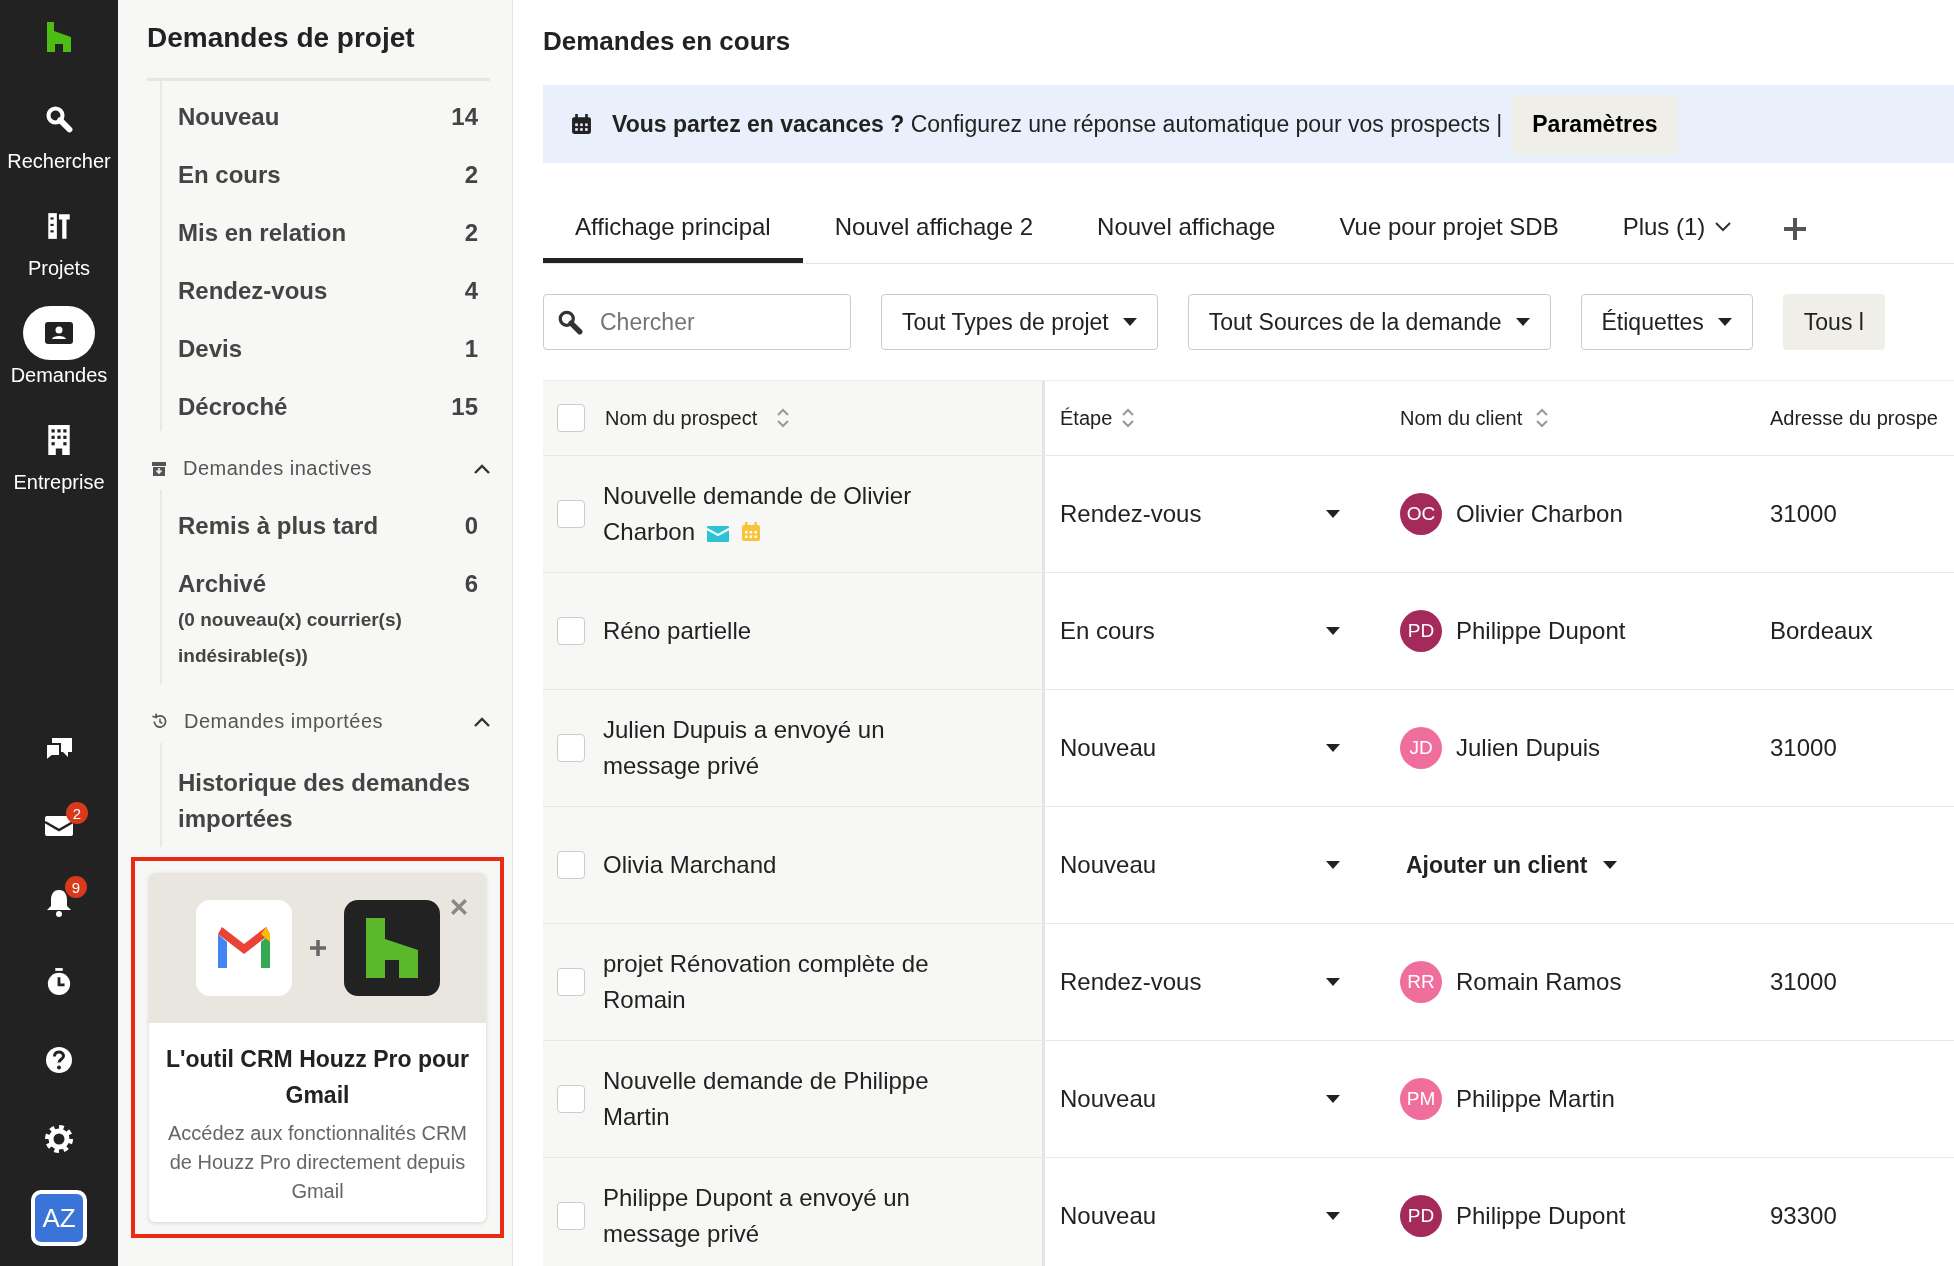 The image size is (1954, 1266). Describe the element at coordinates (1019, 322) in the screenshot. I see `filter-dropdown: Tout Types de projet` at that location.